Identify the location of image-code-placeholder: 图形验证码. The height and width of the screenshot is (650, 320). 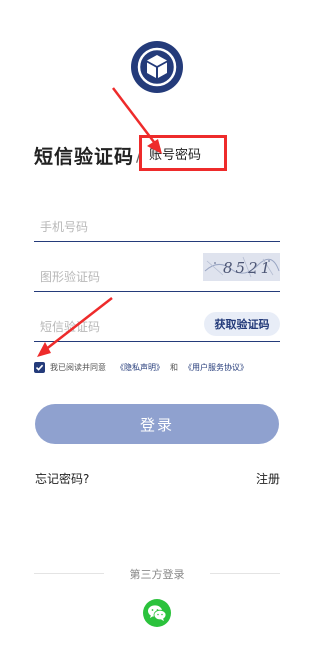
(70, 277).